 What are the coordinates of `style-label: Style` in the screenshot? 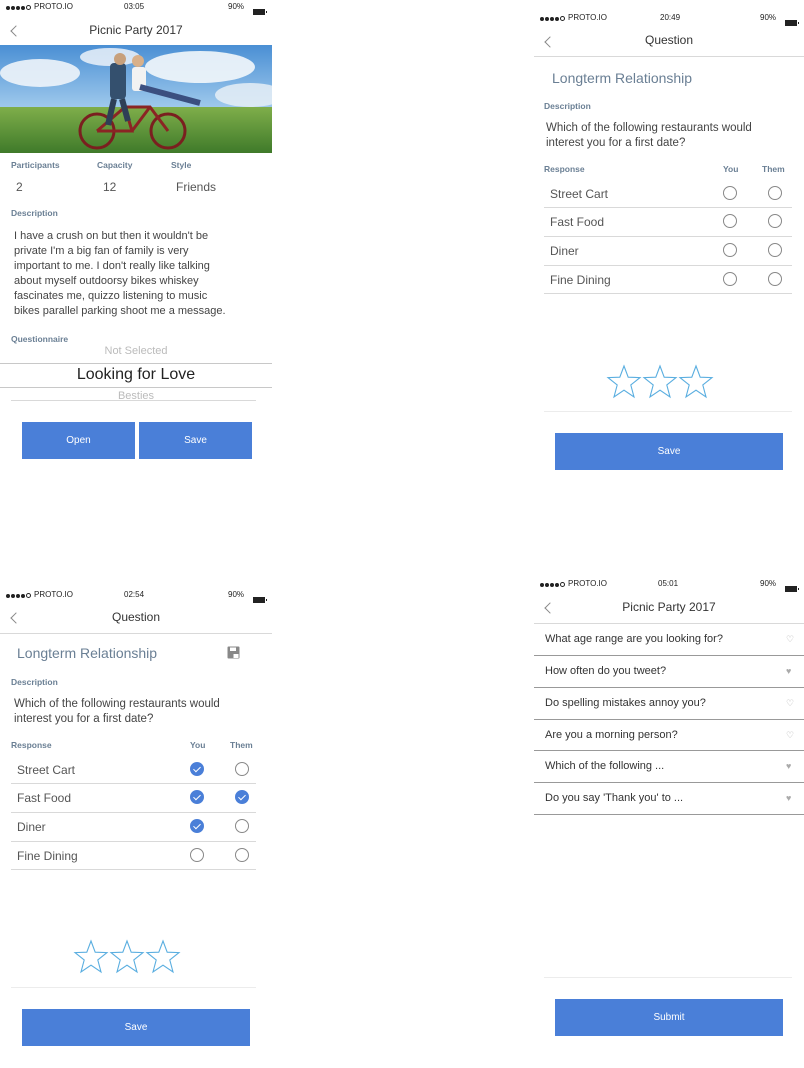 It's located at (181, 165).